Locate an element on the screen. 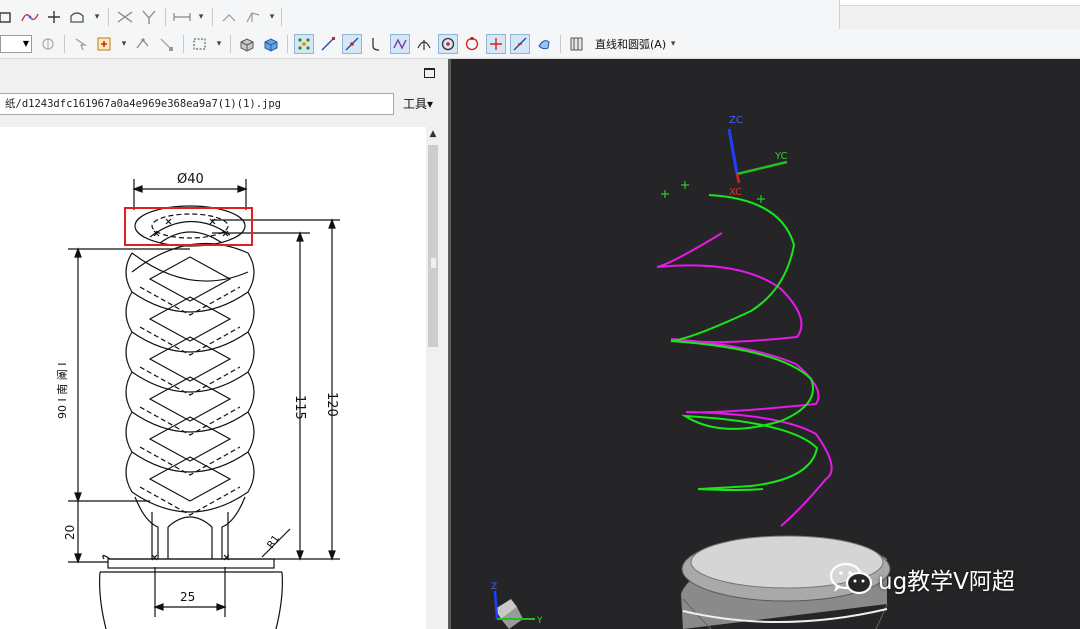 Image resolution: width=1080 pixels, height=629 pixels. maximize-icon is located at coordinates (429, 73).